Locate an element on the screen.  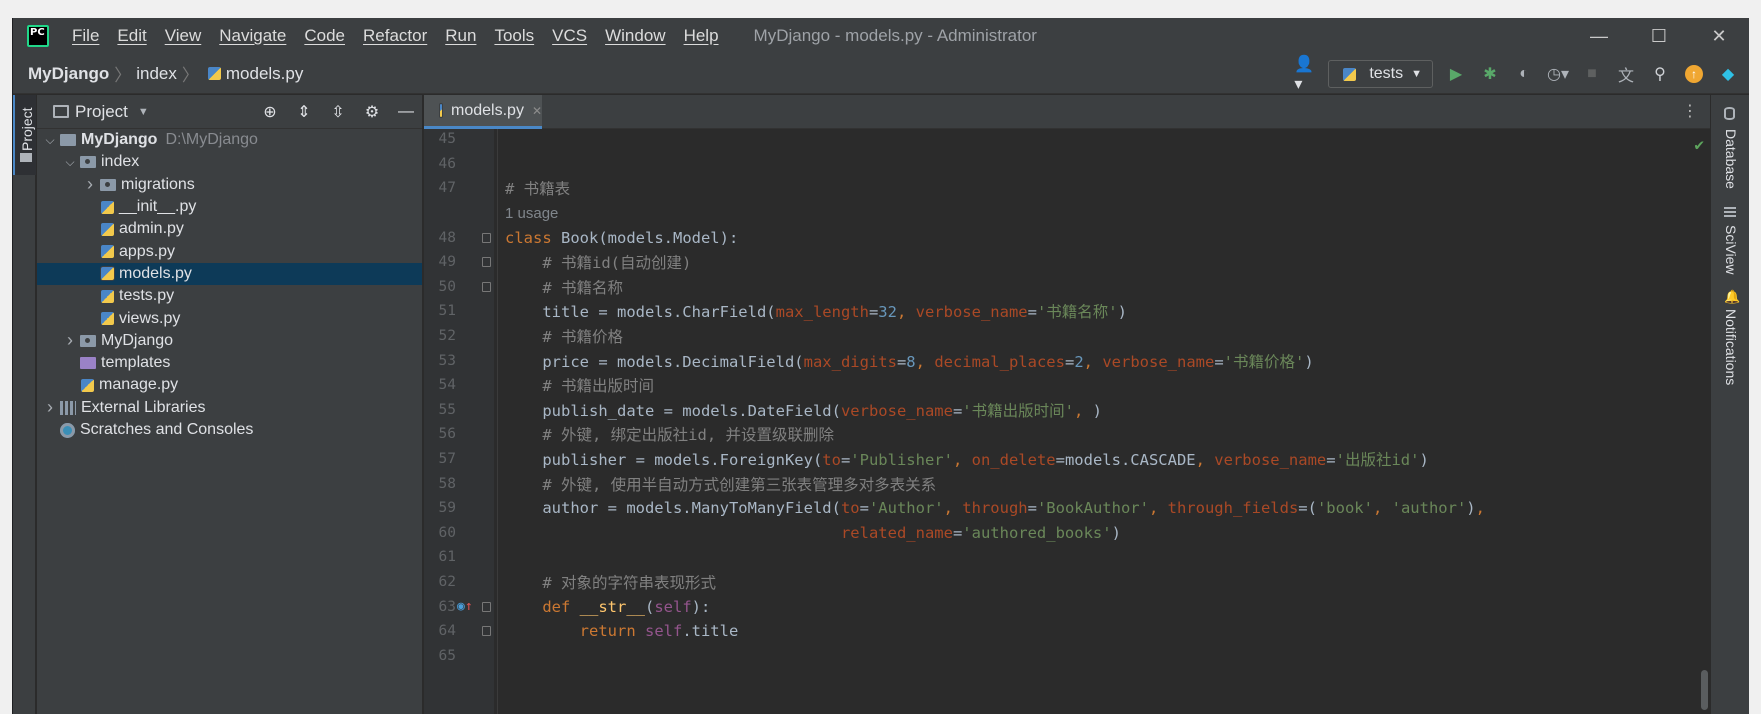
code-line: 58 # 外键, 使用半自动方式创建第三张表管理多对多表关系 is located at coordinates (1067, 483).